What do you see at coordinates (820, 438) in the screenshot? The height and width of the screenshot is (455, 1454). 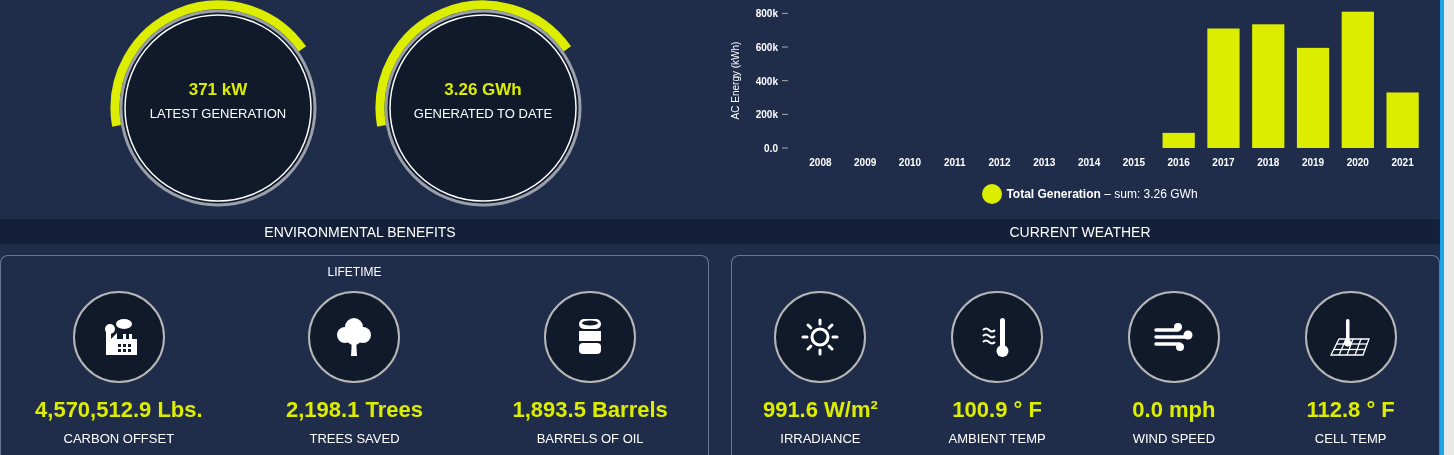 I see `metric-label: IRRADIANCE` at bounding box center [820, 438].